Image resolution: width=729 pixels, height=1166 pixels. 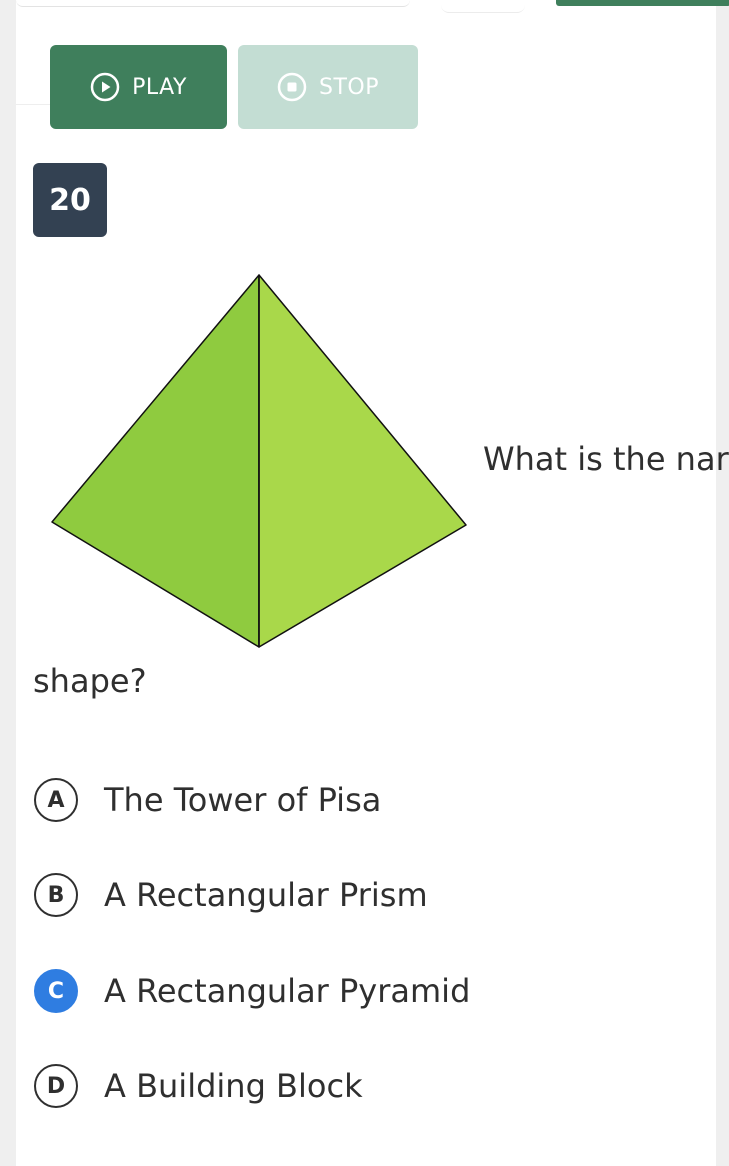 I want to click on play-label: PLAY, so click(x=159, y=87).